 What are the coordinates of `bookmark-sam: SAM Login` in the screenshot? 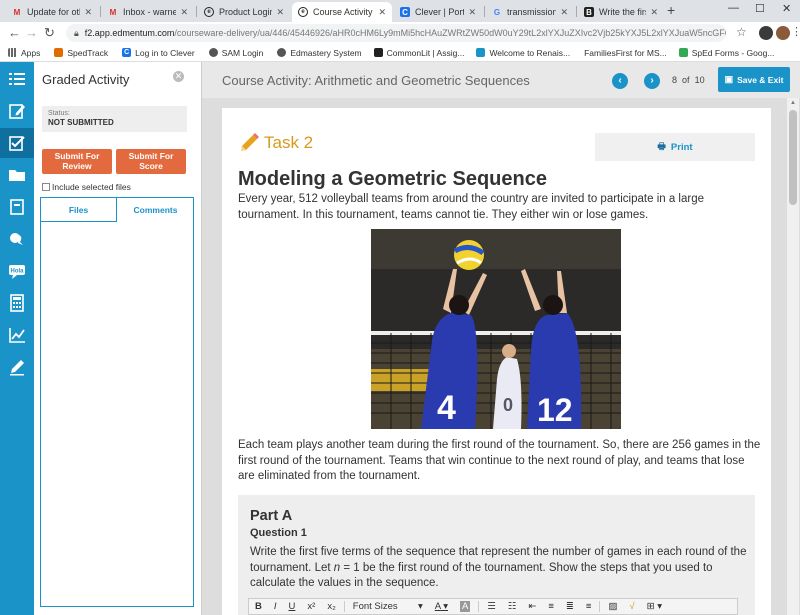 It's located at (235, 53).